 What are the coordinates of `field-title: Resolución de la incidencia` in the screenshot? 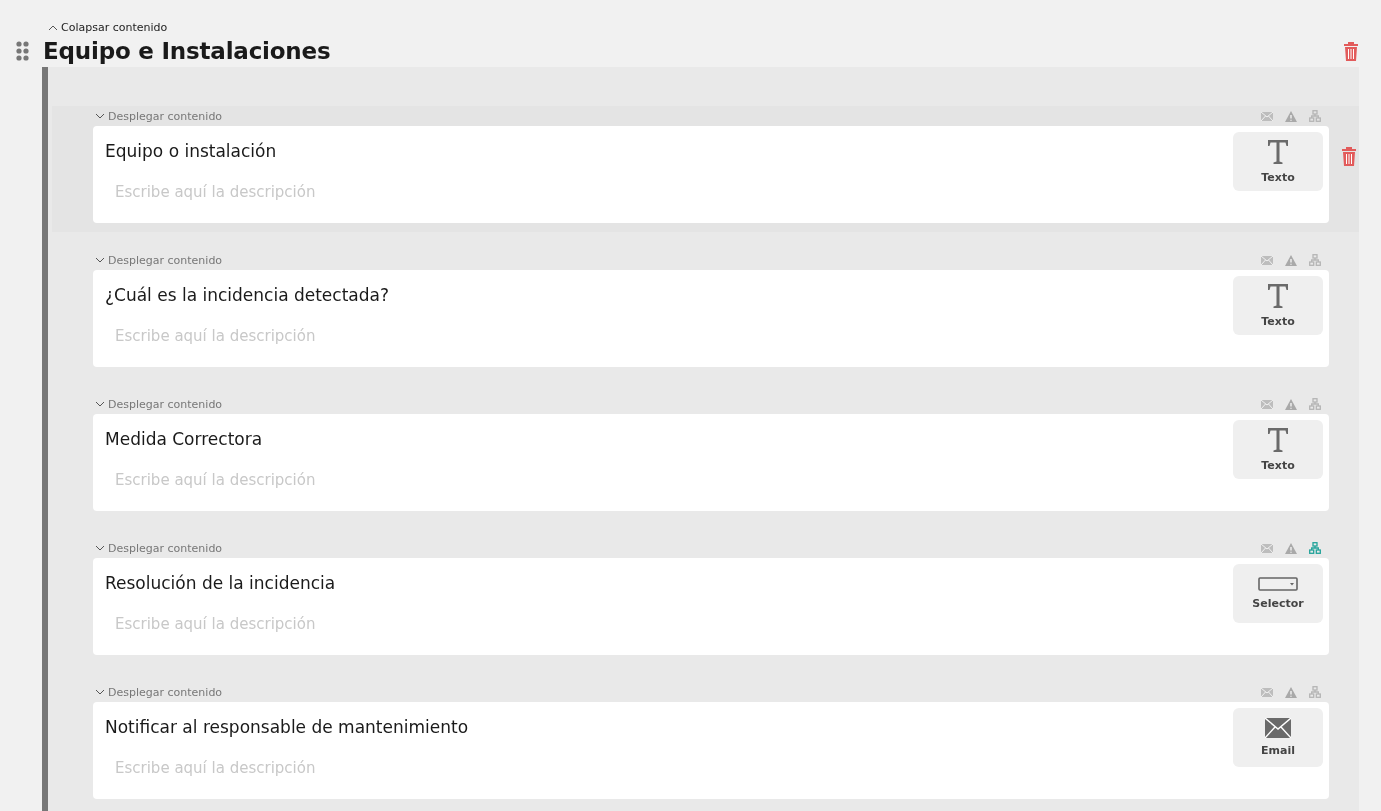 It's located at (221, 583).